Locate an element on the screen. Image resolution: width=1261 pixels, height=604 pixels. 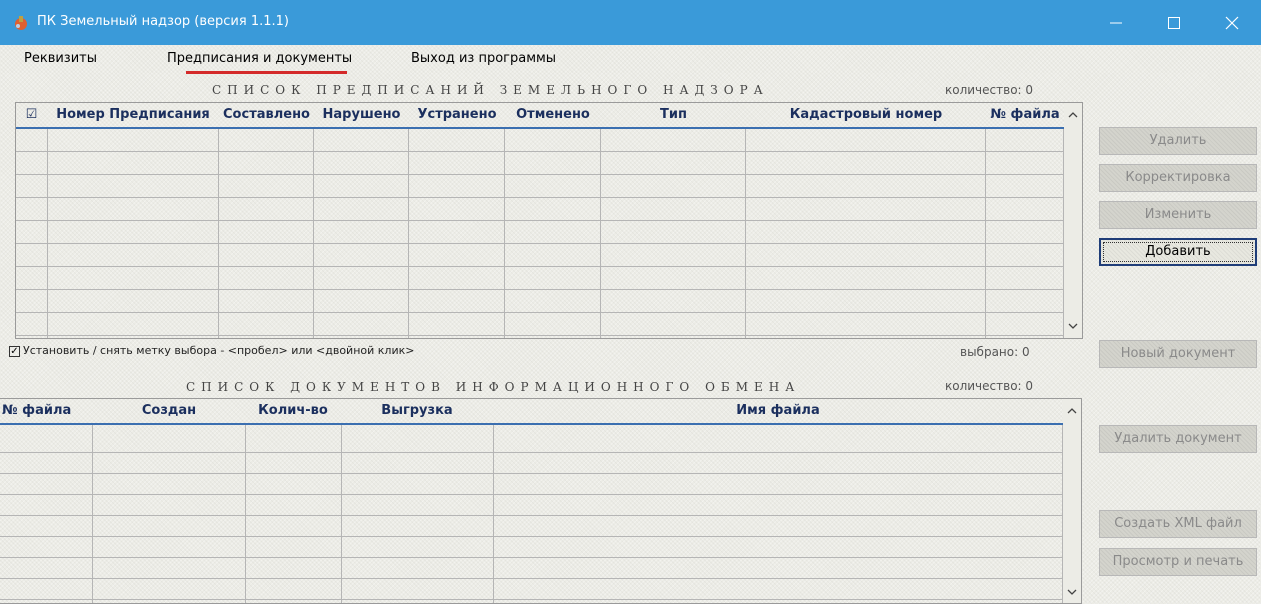
selected-count: выбрано: 0 is located at coordinates (995, 352).